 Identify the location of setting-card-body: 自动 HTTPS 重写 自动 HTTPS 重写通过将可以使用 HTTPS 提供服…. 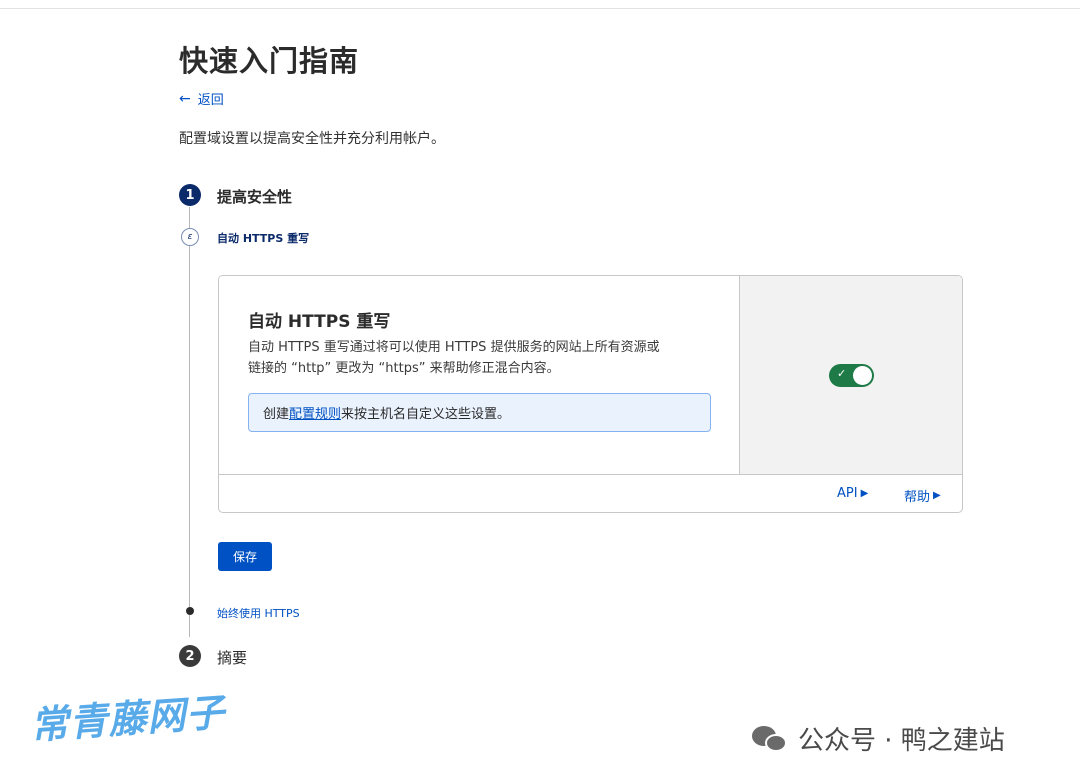
(479, 375).